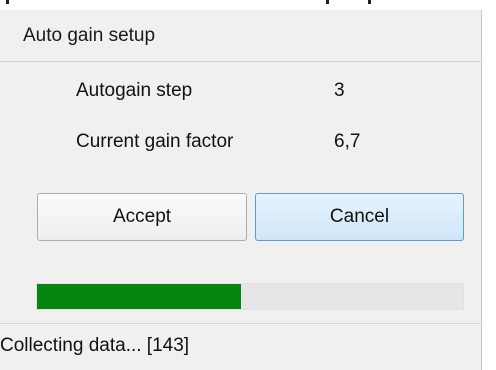 This screenshot has width=496, height=370. What do you see at coordinates (155, 141) in the screenshot?
I see `current-gain-factor-label: Current gain factor` at bounding box center [155, 141].